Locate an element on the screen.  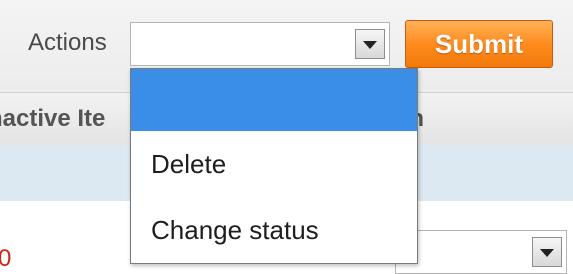
actions-label: Actions is located at coordinates (67, 42).